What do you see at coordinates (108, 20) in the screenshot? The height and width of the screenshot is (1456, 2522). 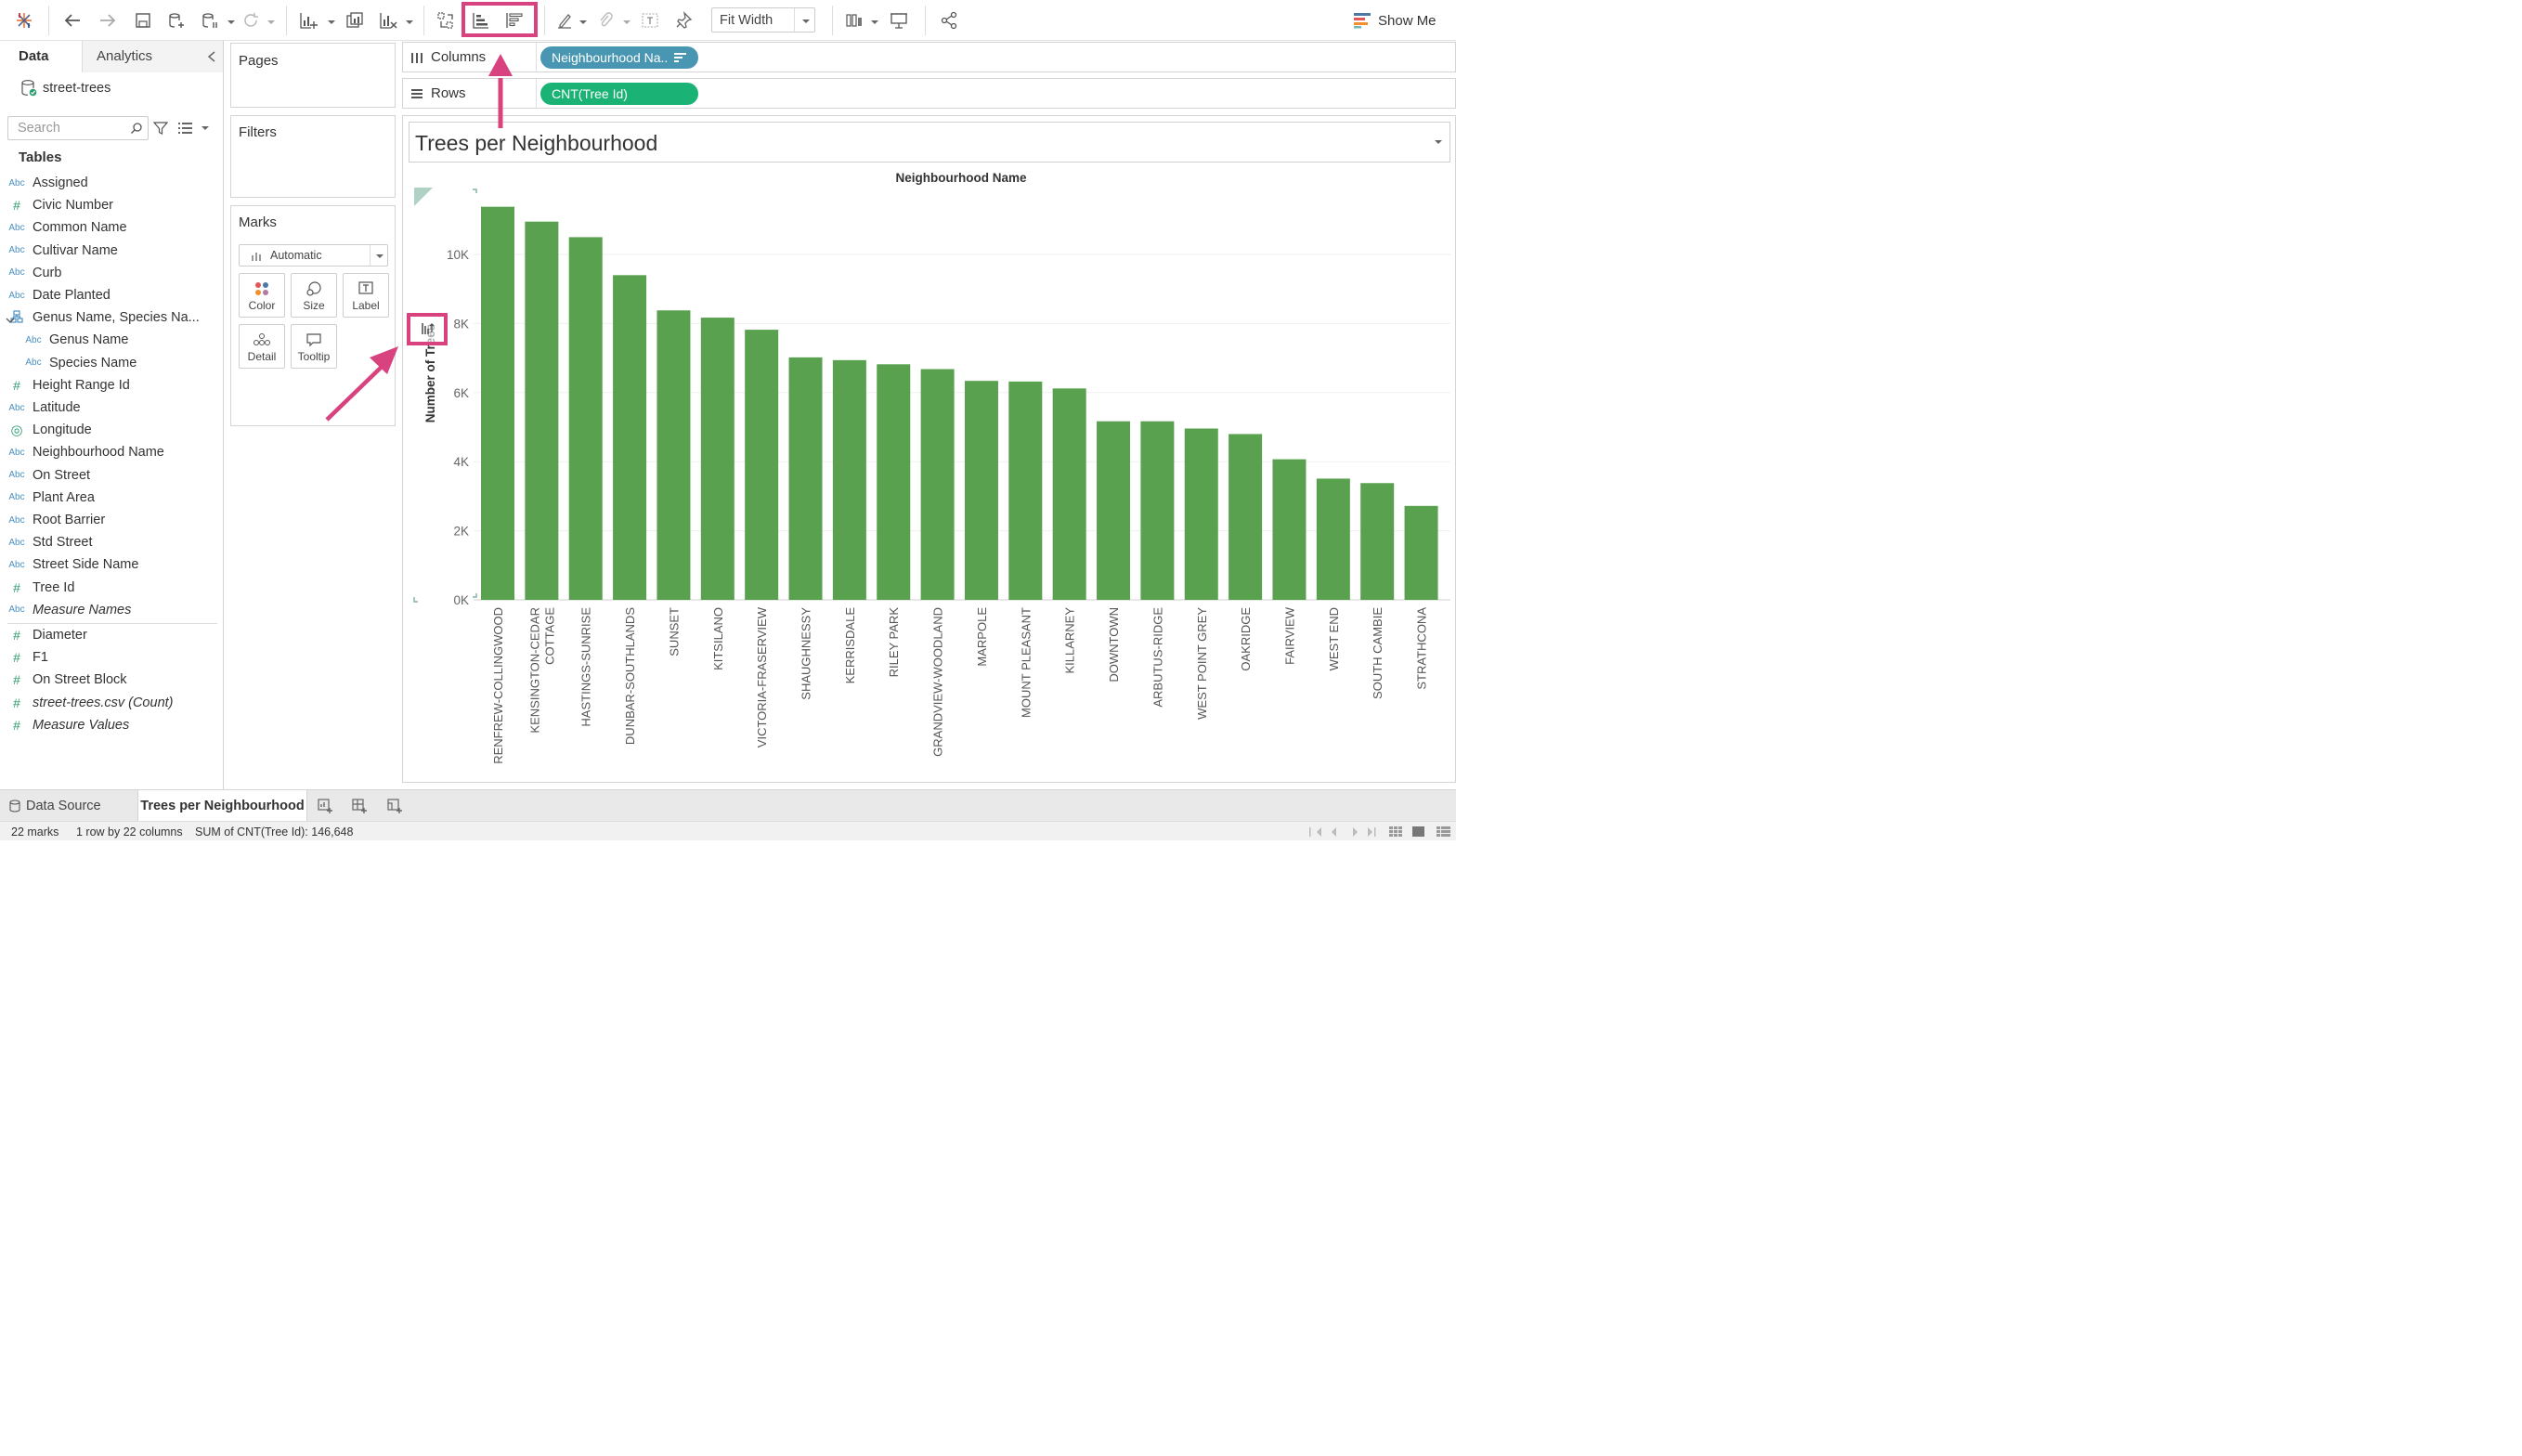 I see `forward-arrow-icon` at bounding box center [108, 20].